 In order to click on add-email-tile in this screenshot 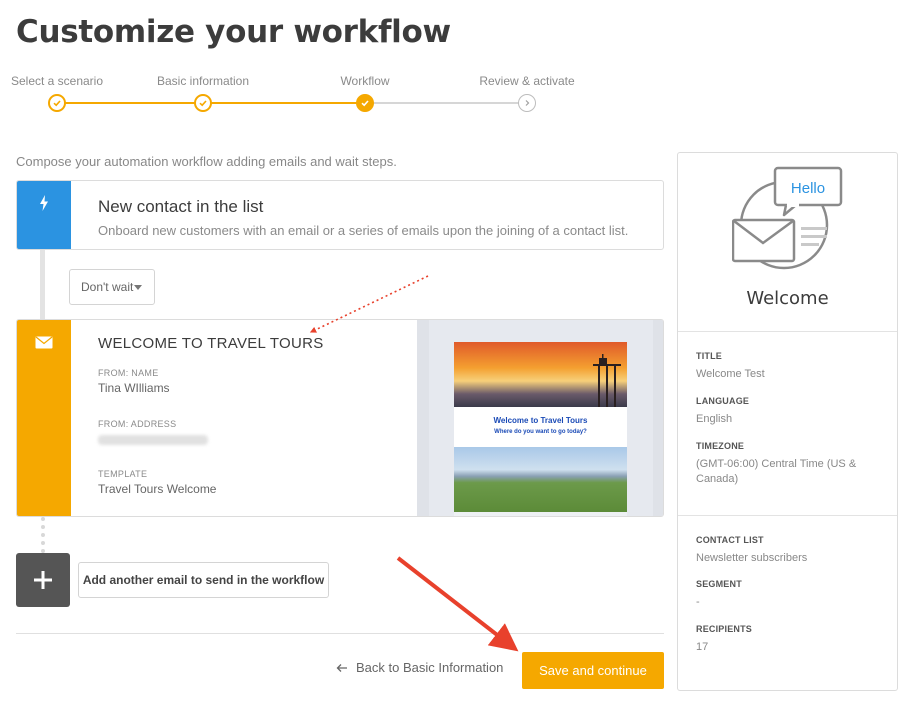, I will do `click(43, 580)`.